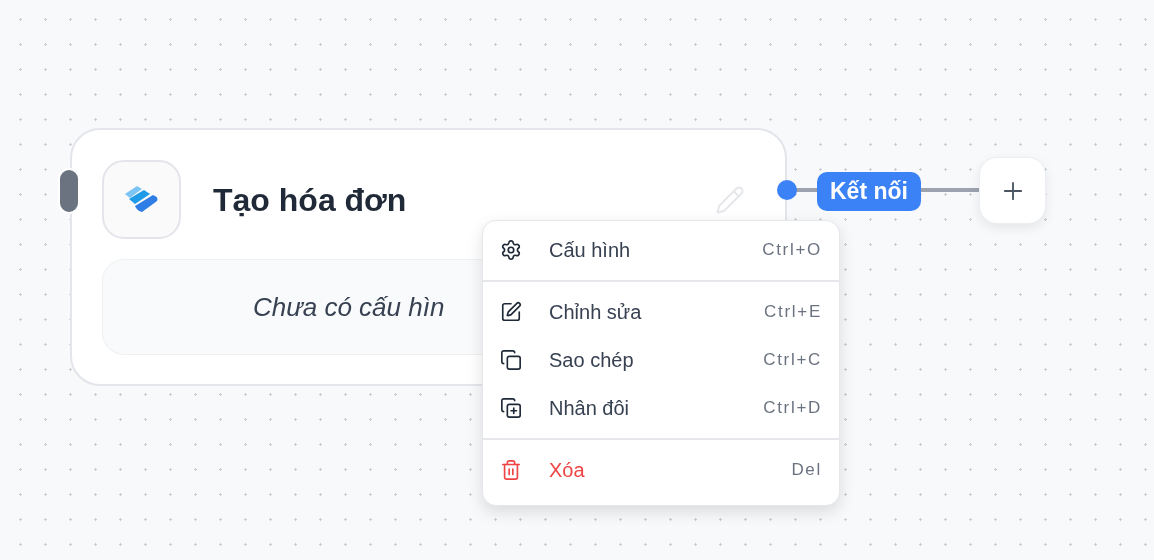 The width and height of the screenshot is (1154, 560). I want to click on placeholder-text: Chưa có cấu hìn, so click(349, 307).